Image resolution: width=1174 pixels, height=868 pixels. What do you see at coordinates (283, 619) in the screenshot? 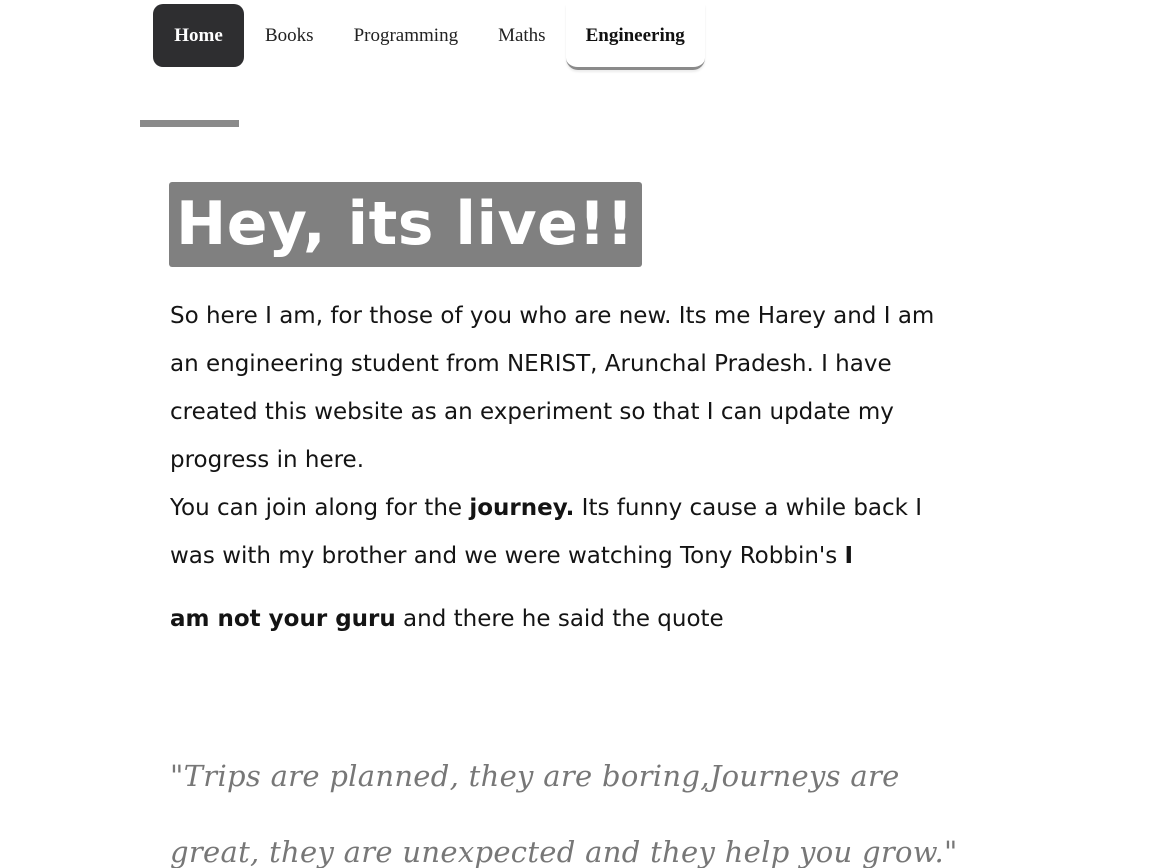
I see `guru-title: am not your guru` at bounding box center [283, 619].